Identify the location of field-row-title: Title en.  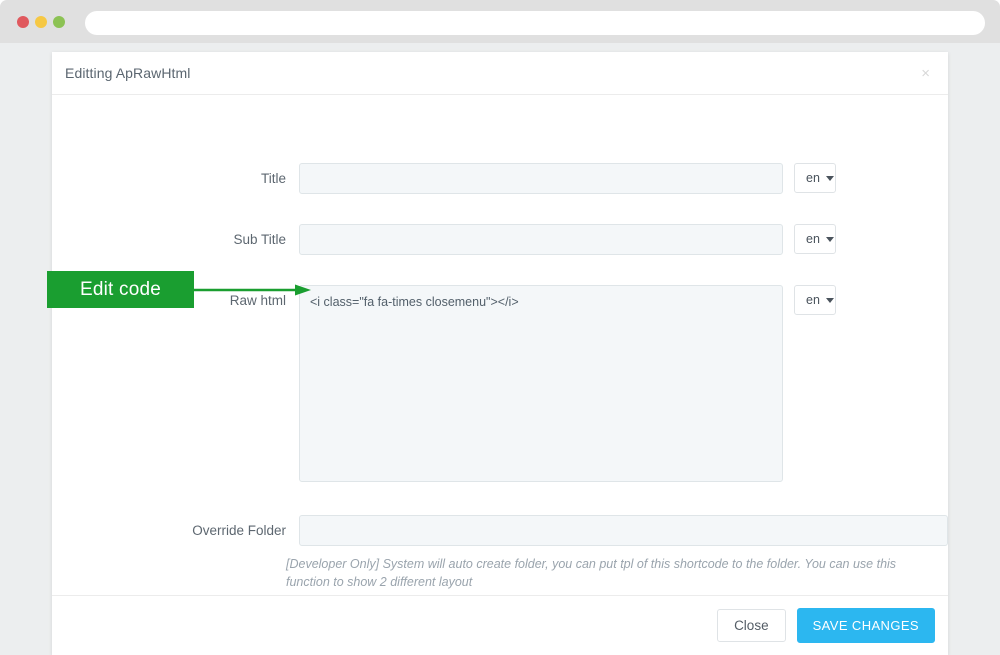
(500, 178).